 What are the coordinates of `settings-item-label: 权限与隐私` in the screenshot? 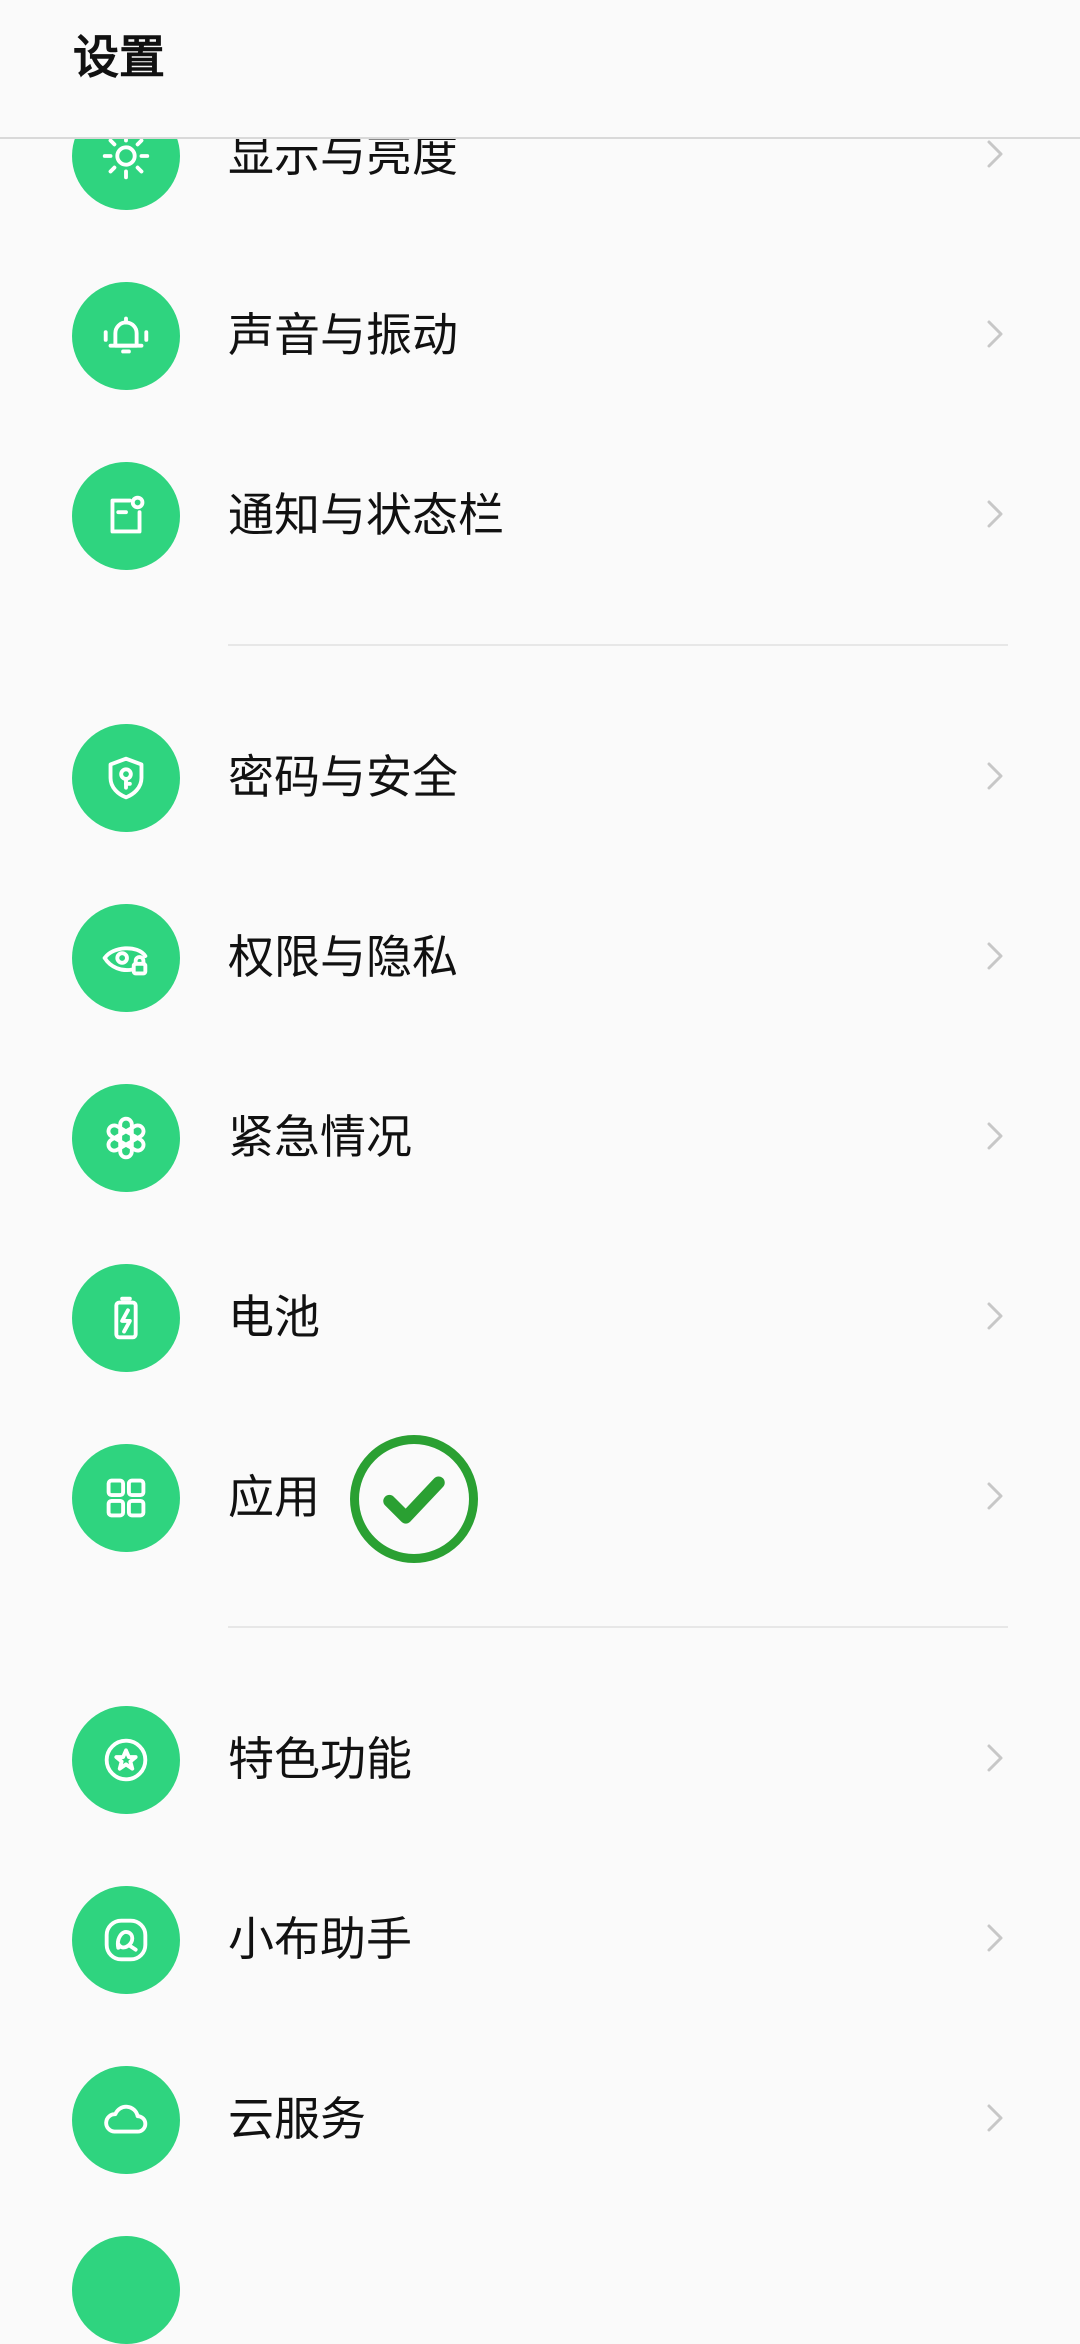 It's located at (343, 957).